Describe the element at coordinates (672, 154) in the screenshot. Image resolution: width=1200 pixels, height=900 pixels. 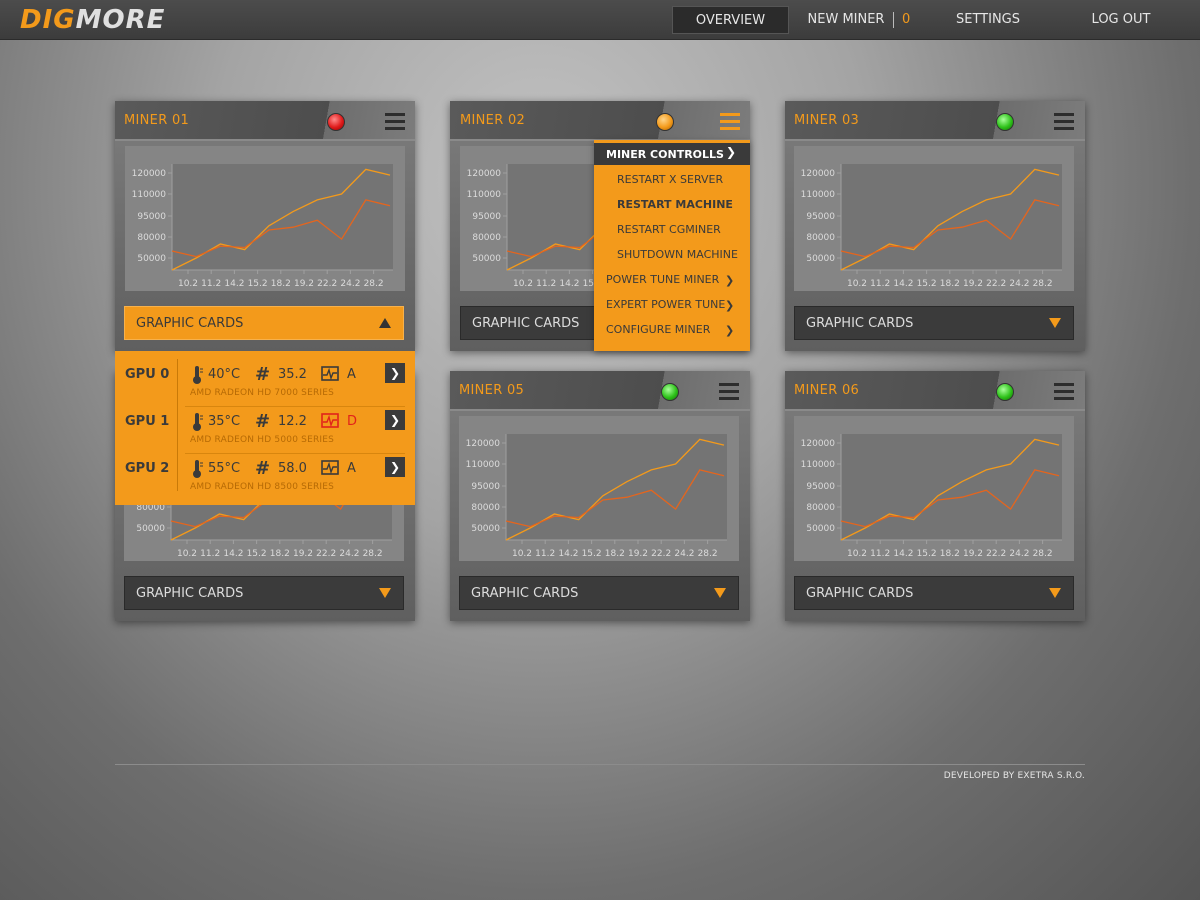
I see `menu-header: MINER CONTROLLS ❯` at that location.